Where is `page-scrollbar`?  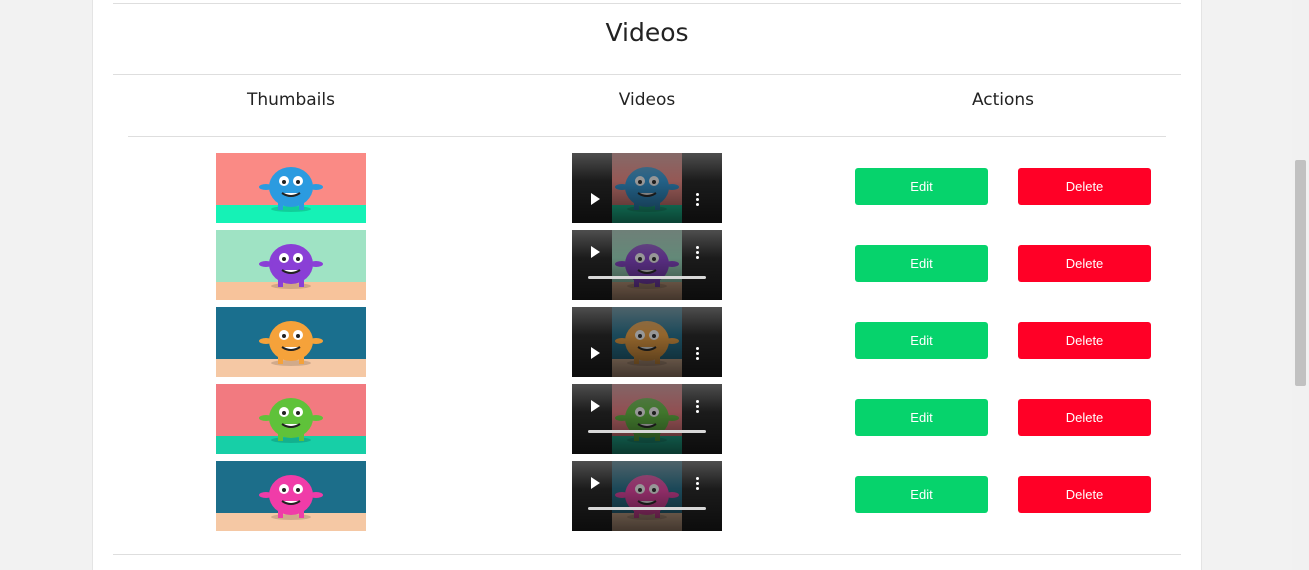 page-scrollbar is located at coordinates (1300, 285).